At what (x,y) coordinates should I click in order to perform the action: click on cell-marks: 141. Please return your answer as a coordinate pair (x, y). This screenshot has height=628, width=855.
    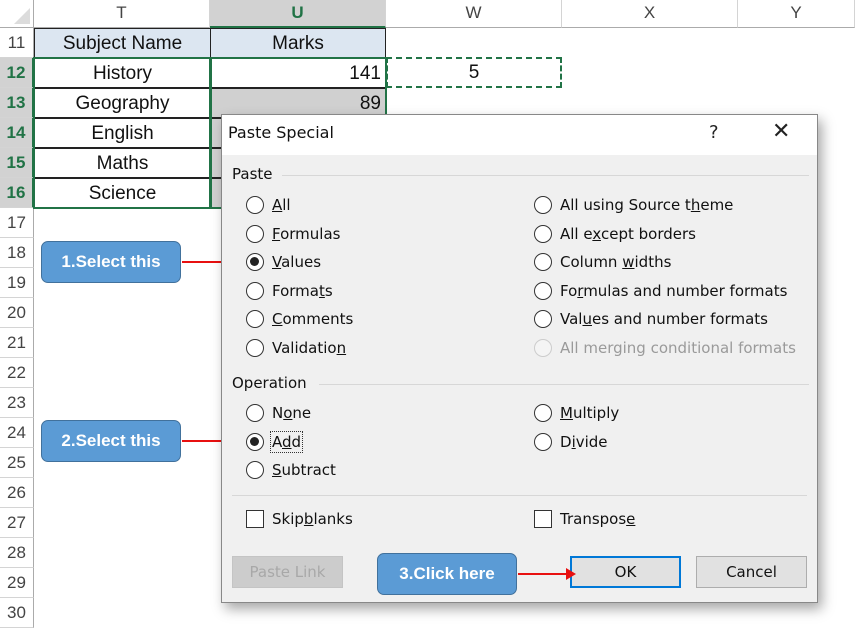
    Looking at the image, I should click on (298, 73).